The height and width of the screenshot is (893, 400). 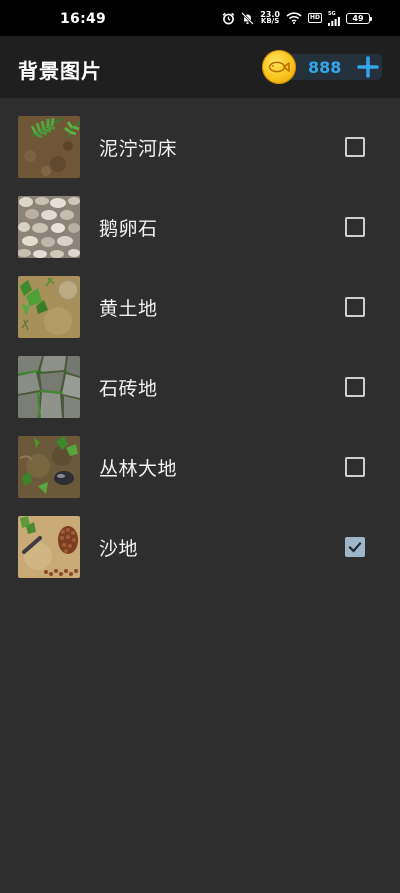 I want to click on item-label: 鹅卵石, so click(x=128, y=229).